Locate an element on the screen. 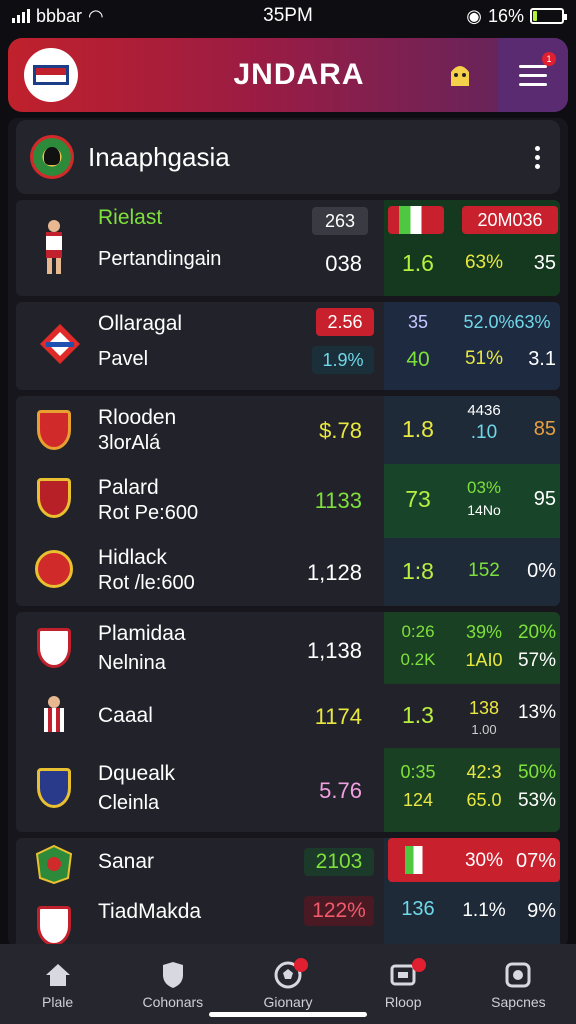  match-row: Caaal 1174 1.3 138 1.00 13% is located at coordinates (288, 716).